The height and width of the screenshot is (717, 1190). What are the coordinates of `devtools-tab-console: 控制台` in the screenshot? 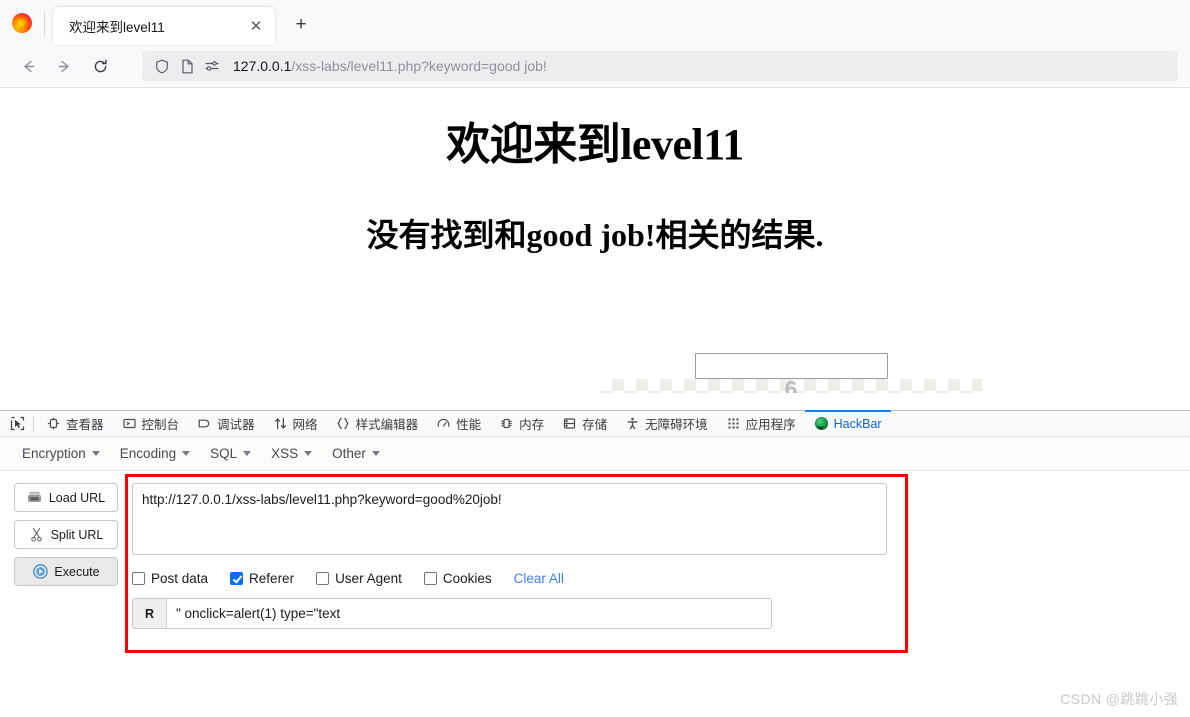 It's located at (151, 423).